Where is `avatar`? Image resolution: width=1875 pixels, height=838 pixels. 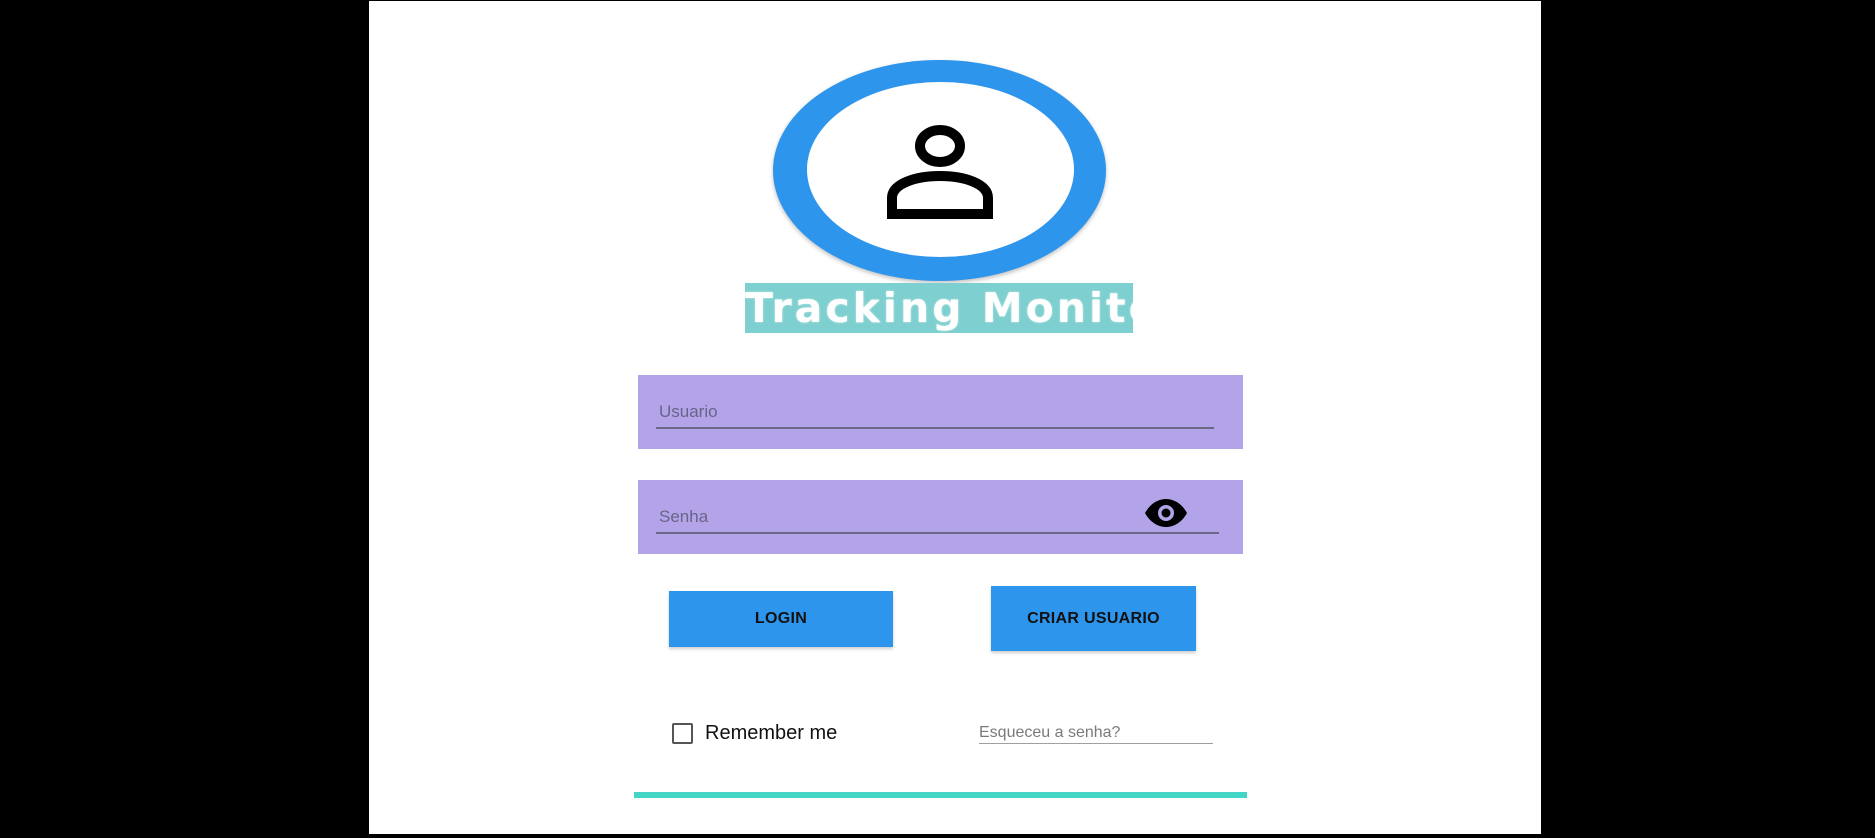
avatar is located at coordinates (939, 170).